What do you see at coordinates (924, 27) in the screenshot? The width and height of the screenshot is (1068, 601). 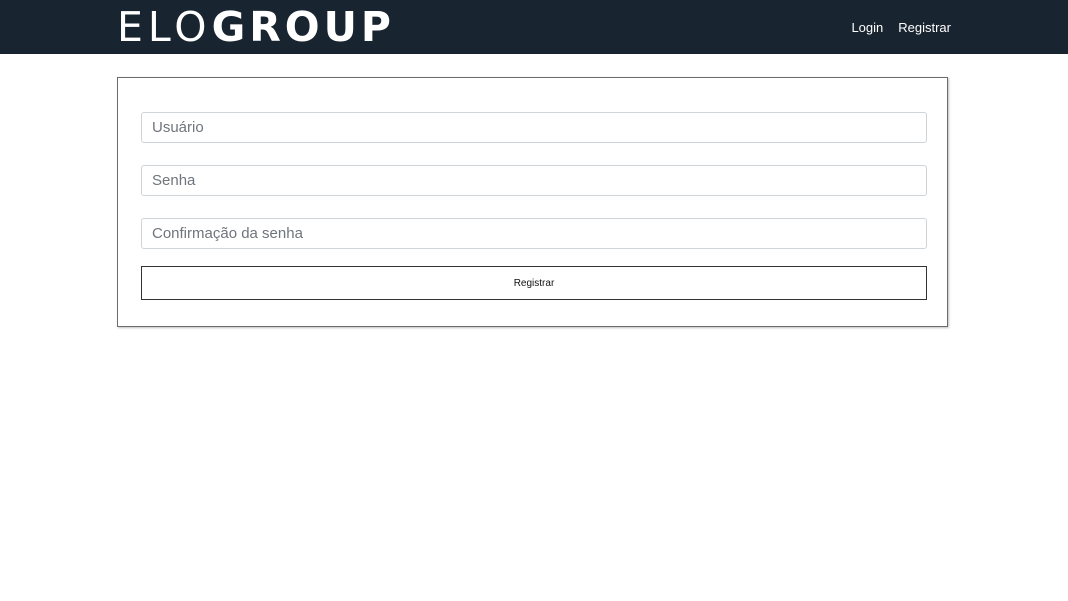 I see `nav-register-link: Registrar` at bounding box center [924, 27].